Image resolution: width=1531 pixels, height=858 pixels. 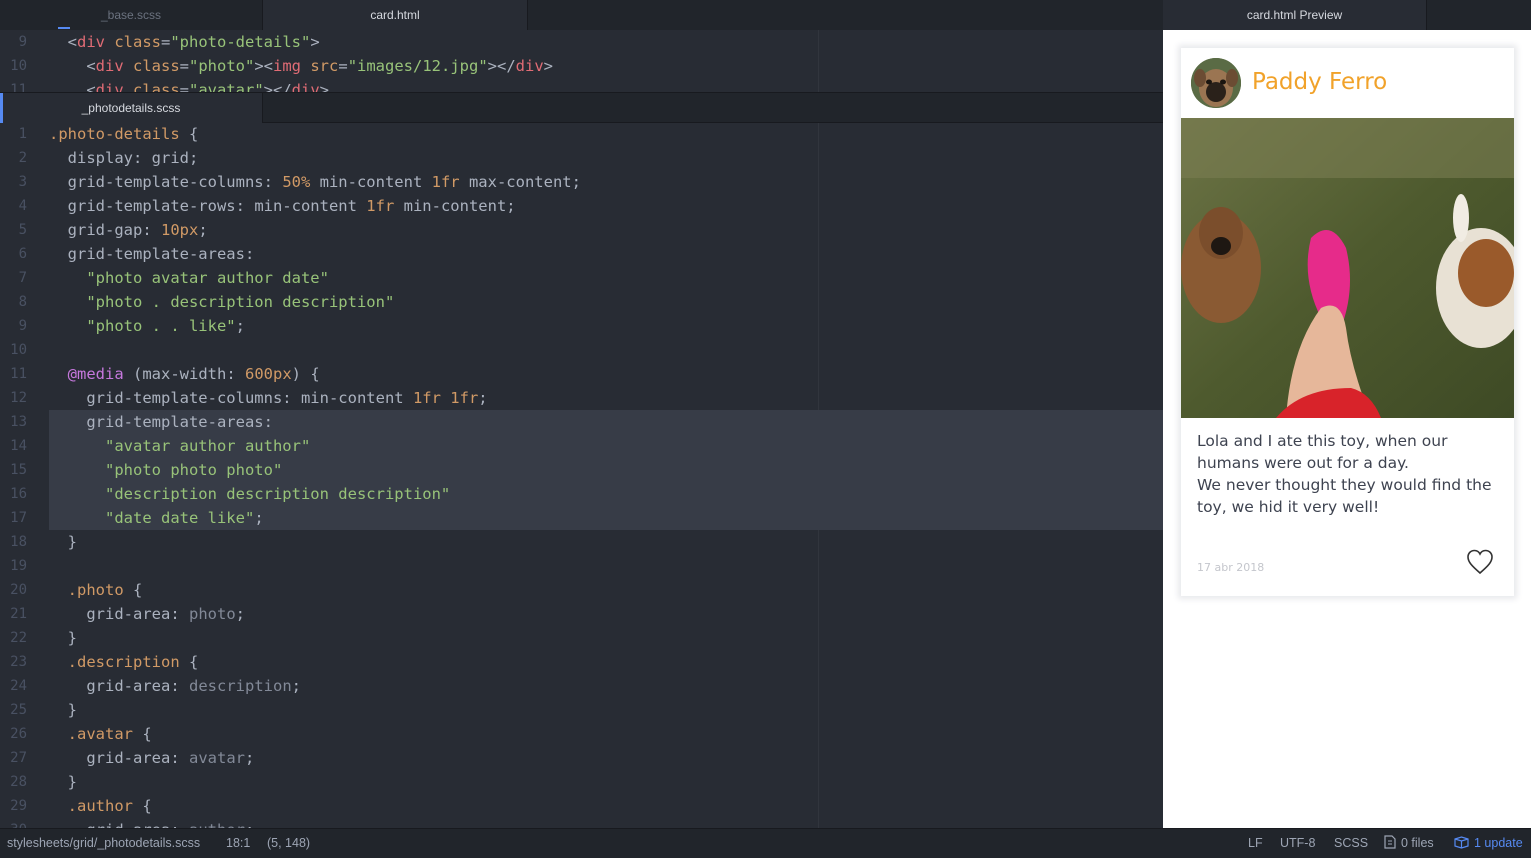 I want to click on code-line: 5 grid-gap: 10px;, so click(x=581, y=230).